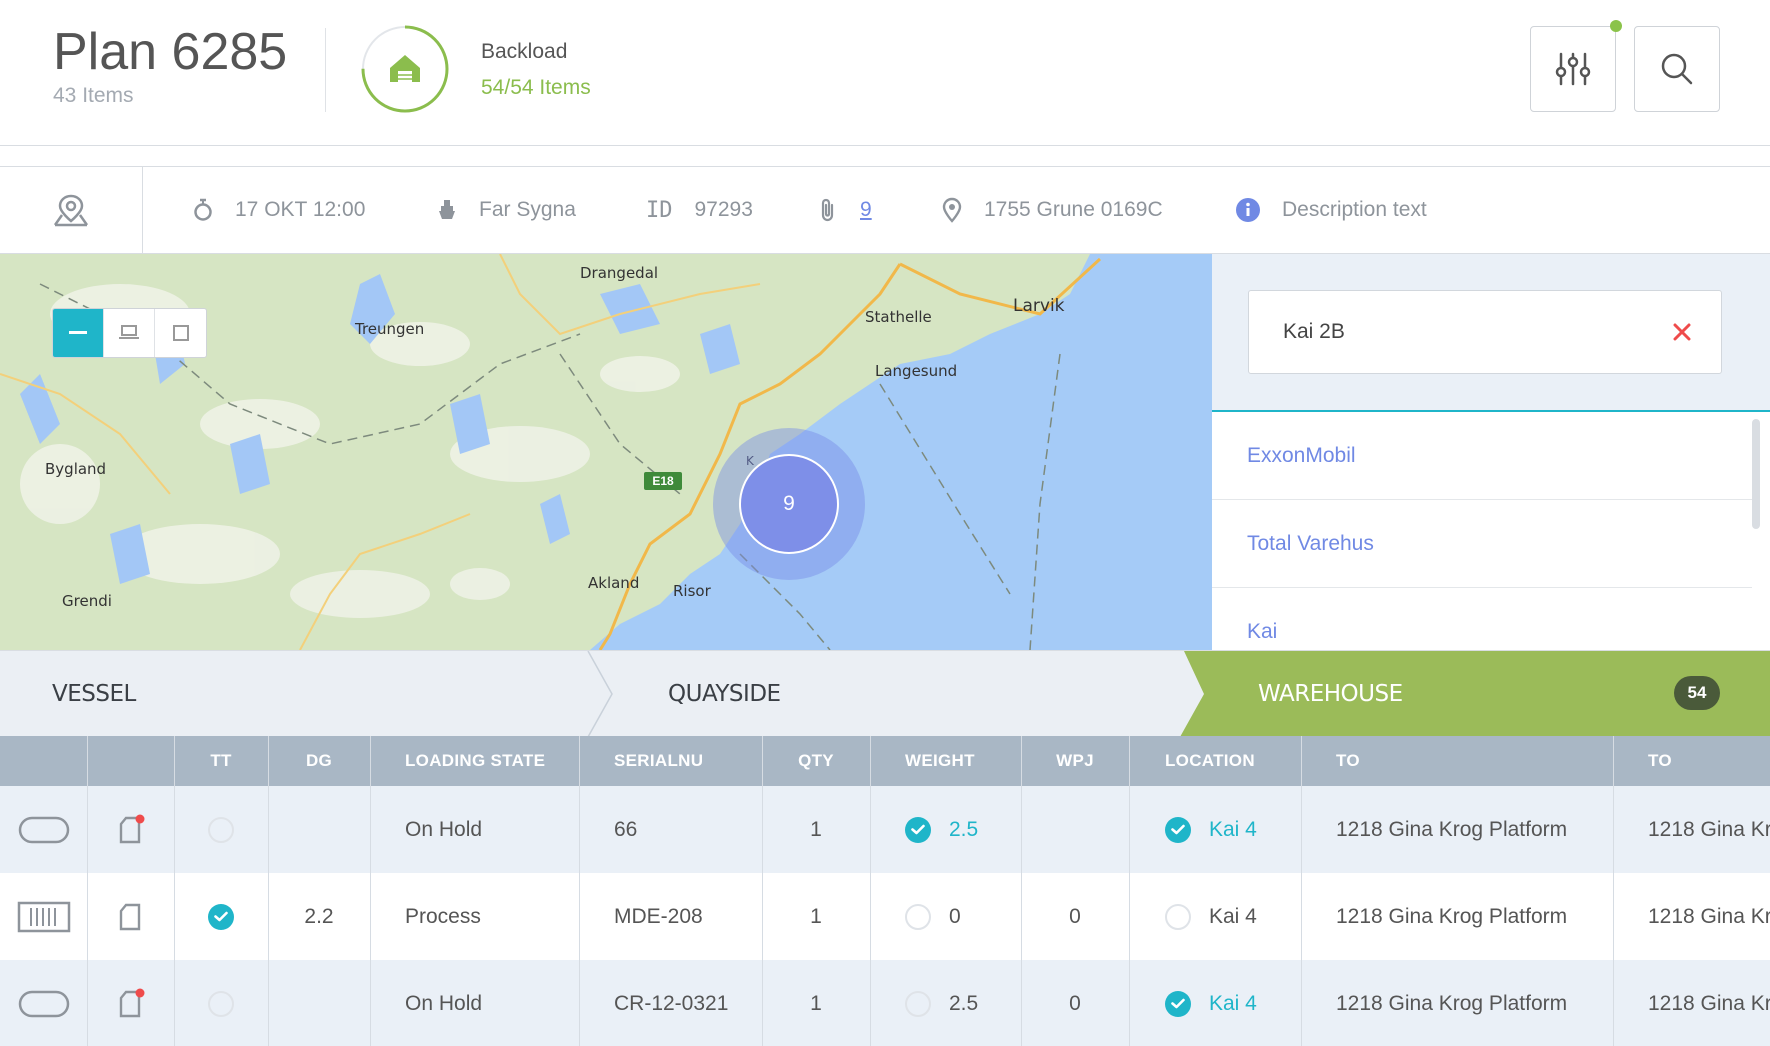 The width and height of the screenshot is (1770, 1046). What do you see at coordinates (1248, 210) in the screenshot?
I see `info-icon` at bounding box center [1248, 210].